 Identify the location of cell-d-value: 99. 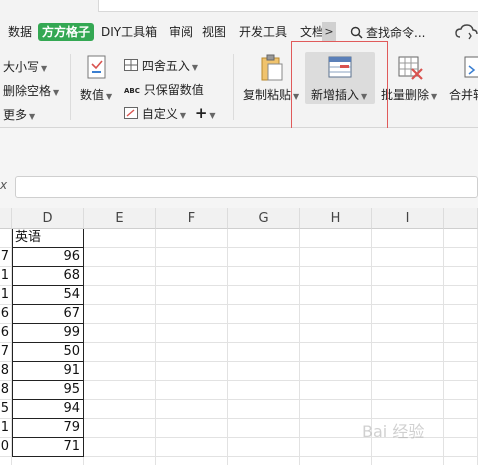
(48, 333).